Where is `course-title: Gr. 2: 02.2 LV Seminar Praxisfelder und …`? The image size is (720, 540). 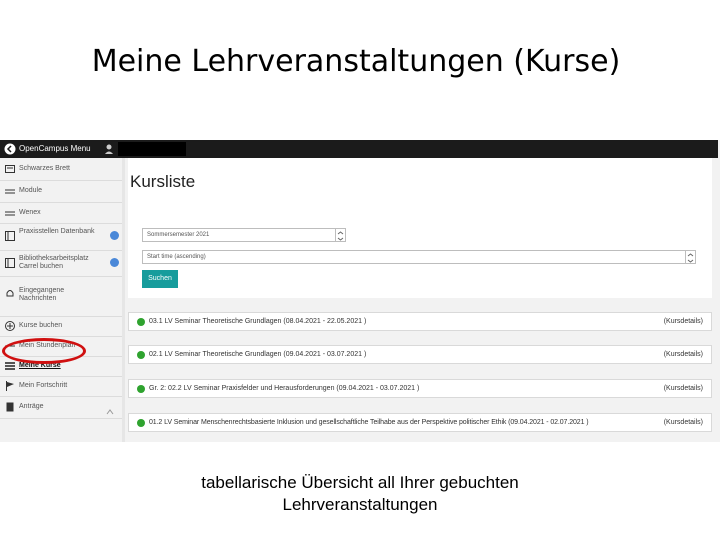 course-title: Gr. 2: 02.2 LV Seminar Praxisfelder und … is located at coordinates (284, 388).